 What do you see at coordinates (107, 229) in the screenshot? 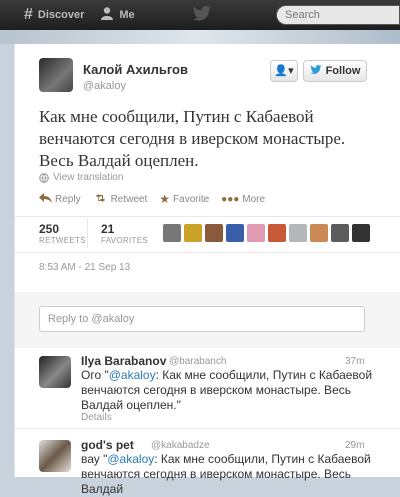
I see `favorites-count: 21` at bounding box center [107, 229].